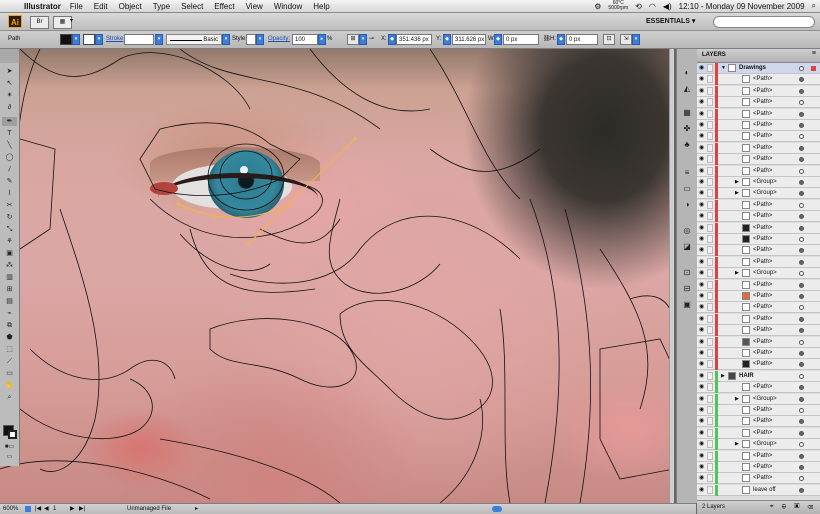  Describe the element at coordinates (9, 349) in the screenshot. I see `artboard-tool-icon: ⬚` at that location.